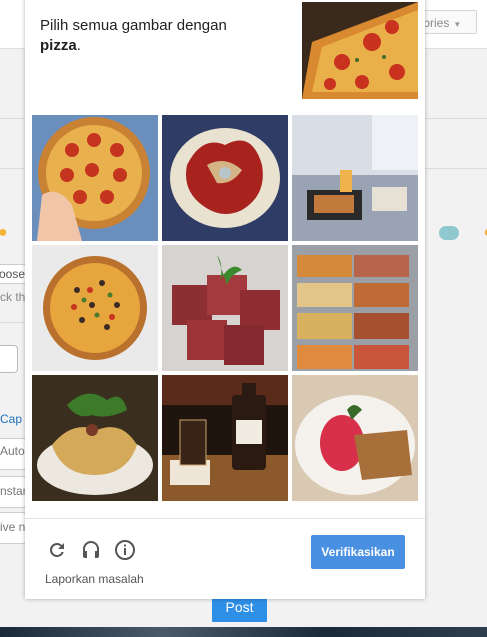 Image resolution: width=487 pixels, height=637 pixels. What do you see at coordinates (12, 527) in the screenshot?
I see `background-option: ive n` at bounding box center [12, 527].